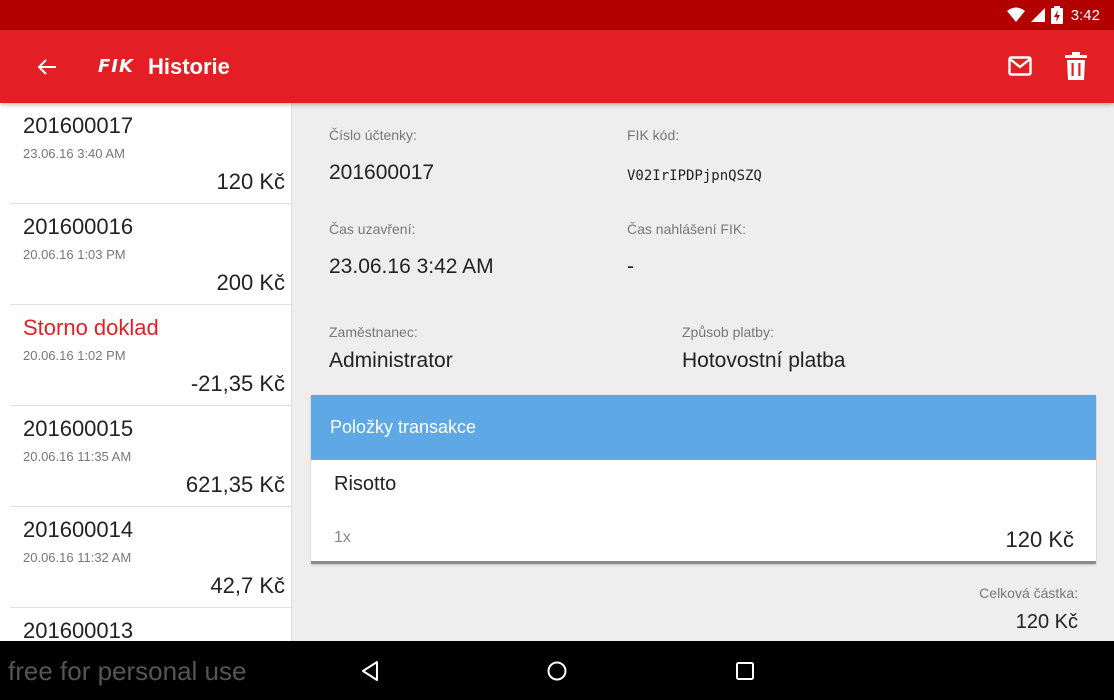 The image size is (1114, 700). I want to click on mail-icon, so click(1020, 66).